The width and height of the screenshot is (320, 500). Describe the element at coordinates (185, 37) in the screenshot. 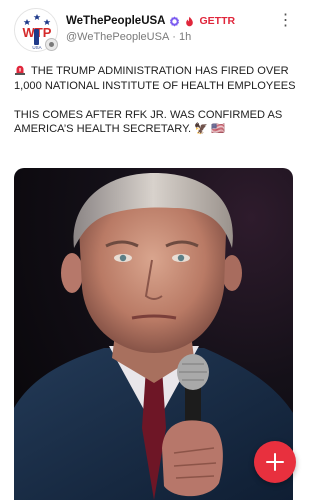

I see `post-timestamp: 1h` at that location.